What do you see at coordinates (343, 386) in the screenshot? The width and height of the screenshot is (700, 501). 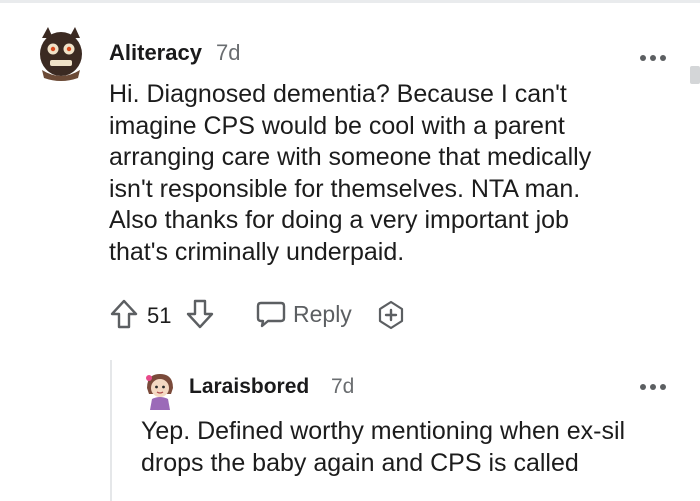 I see `reply-age: 7d` at bounding box center [343, 386].